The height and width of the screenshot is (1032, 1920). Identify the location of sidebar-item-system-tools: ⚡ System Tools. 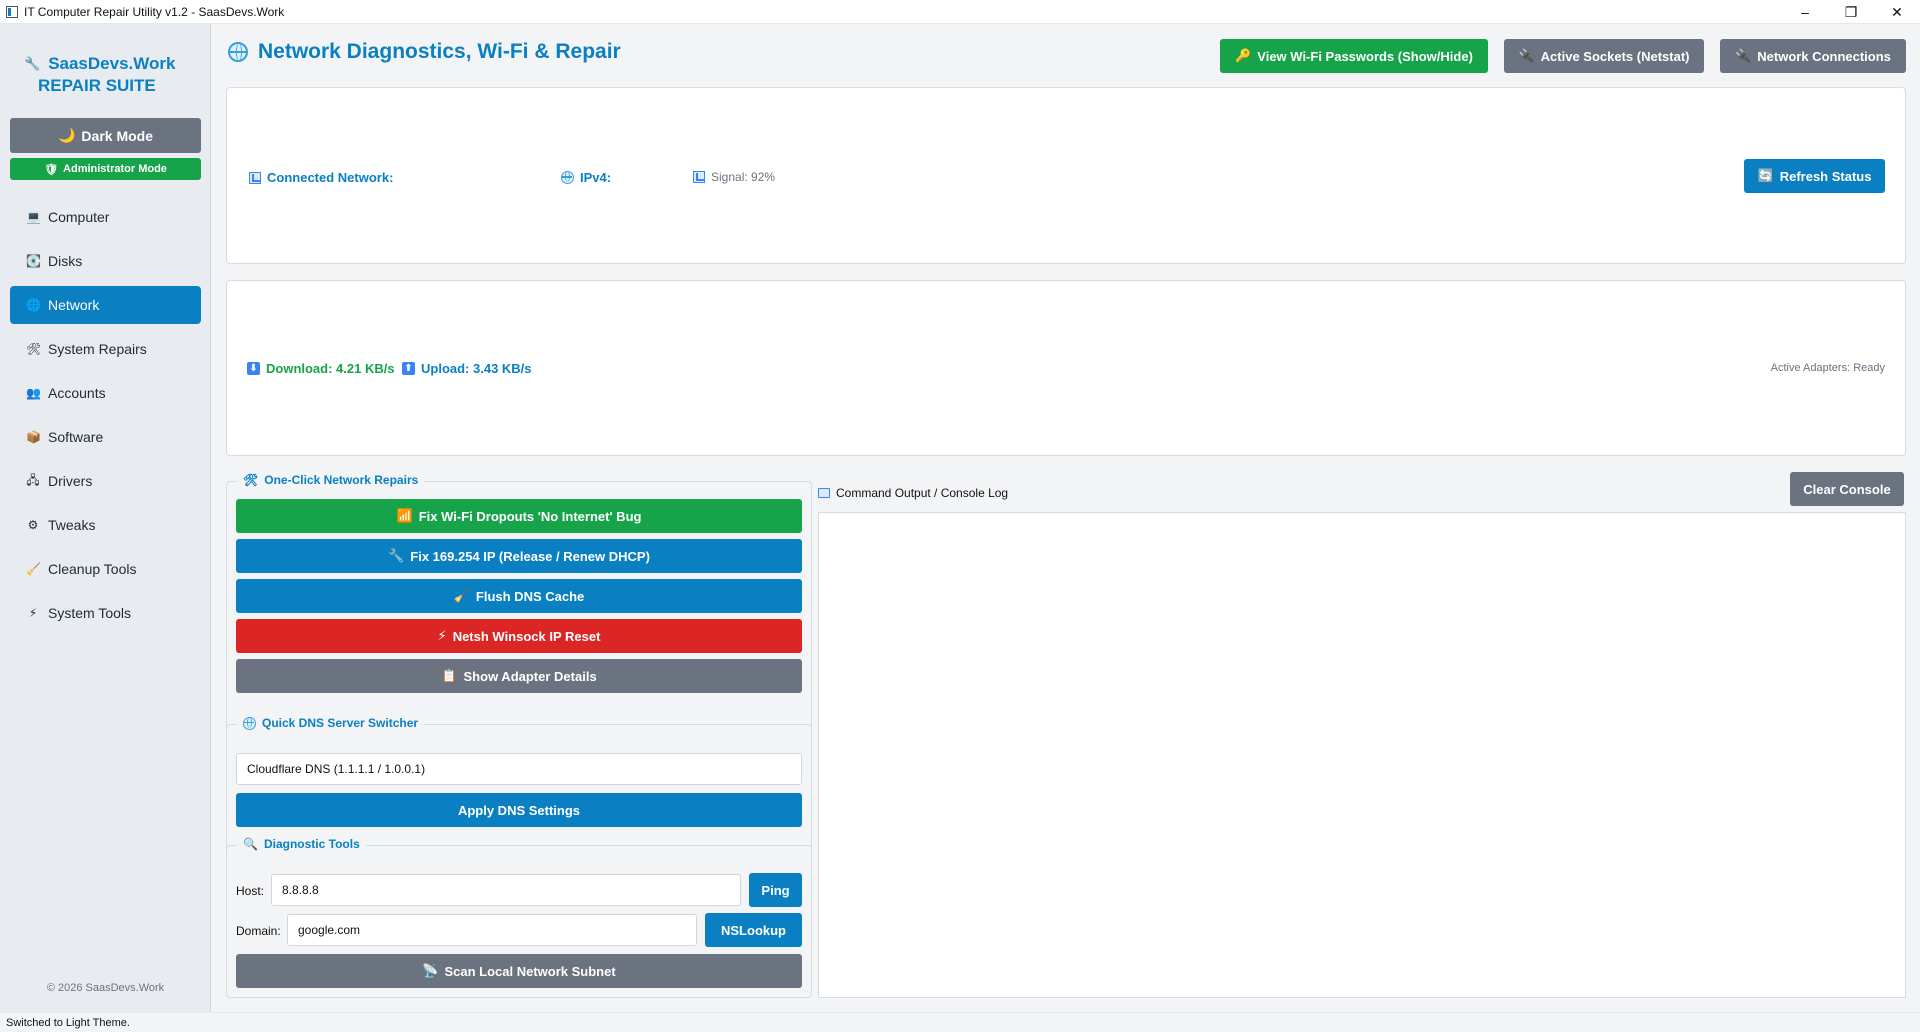
(105, 613).